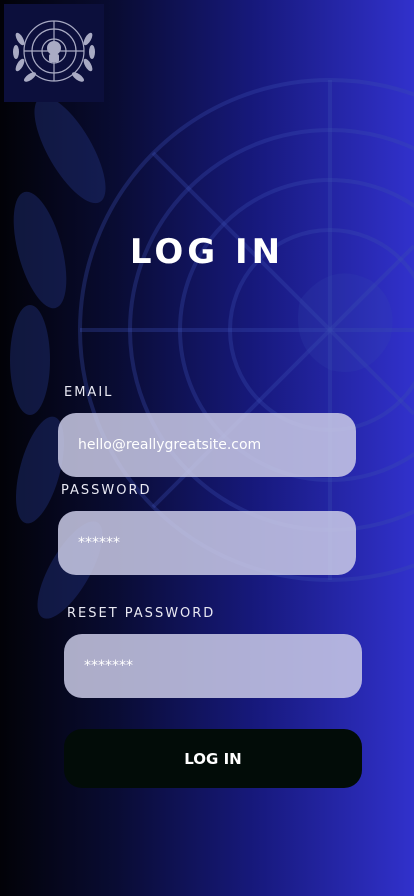 The image size is (414, 896). I want to click on login-button: LOG IN, so click(213, 758).